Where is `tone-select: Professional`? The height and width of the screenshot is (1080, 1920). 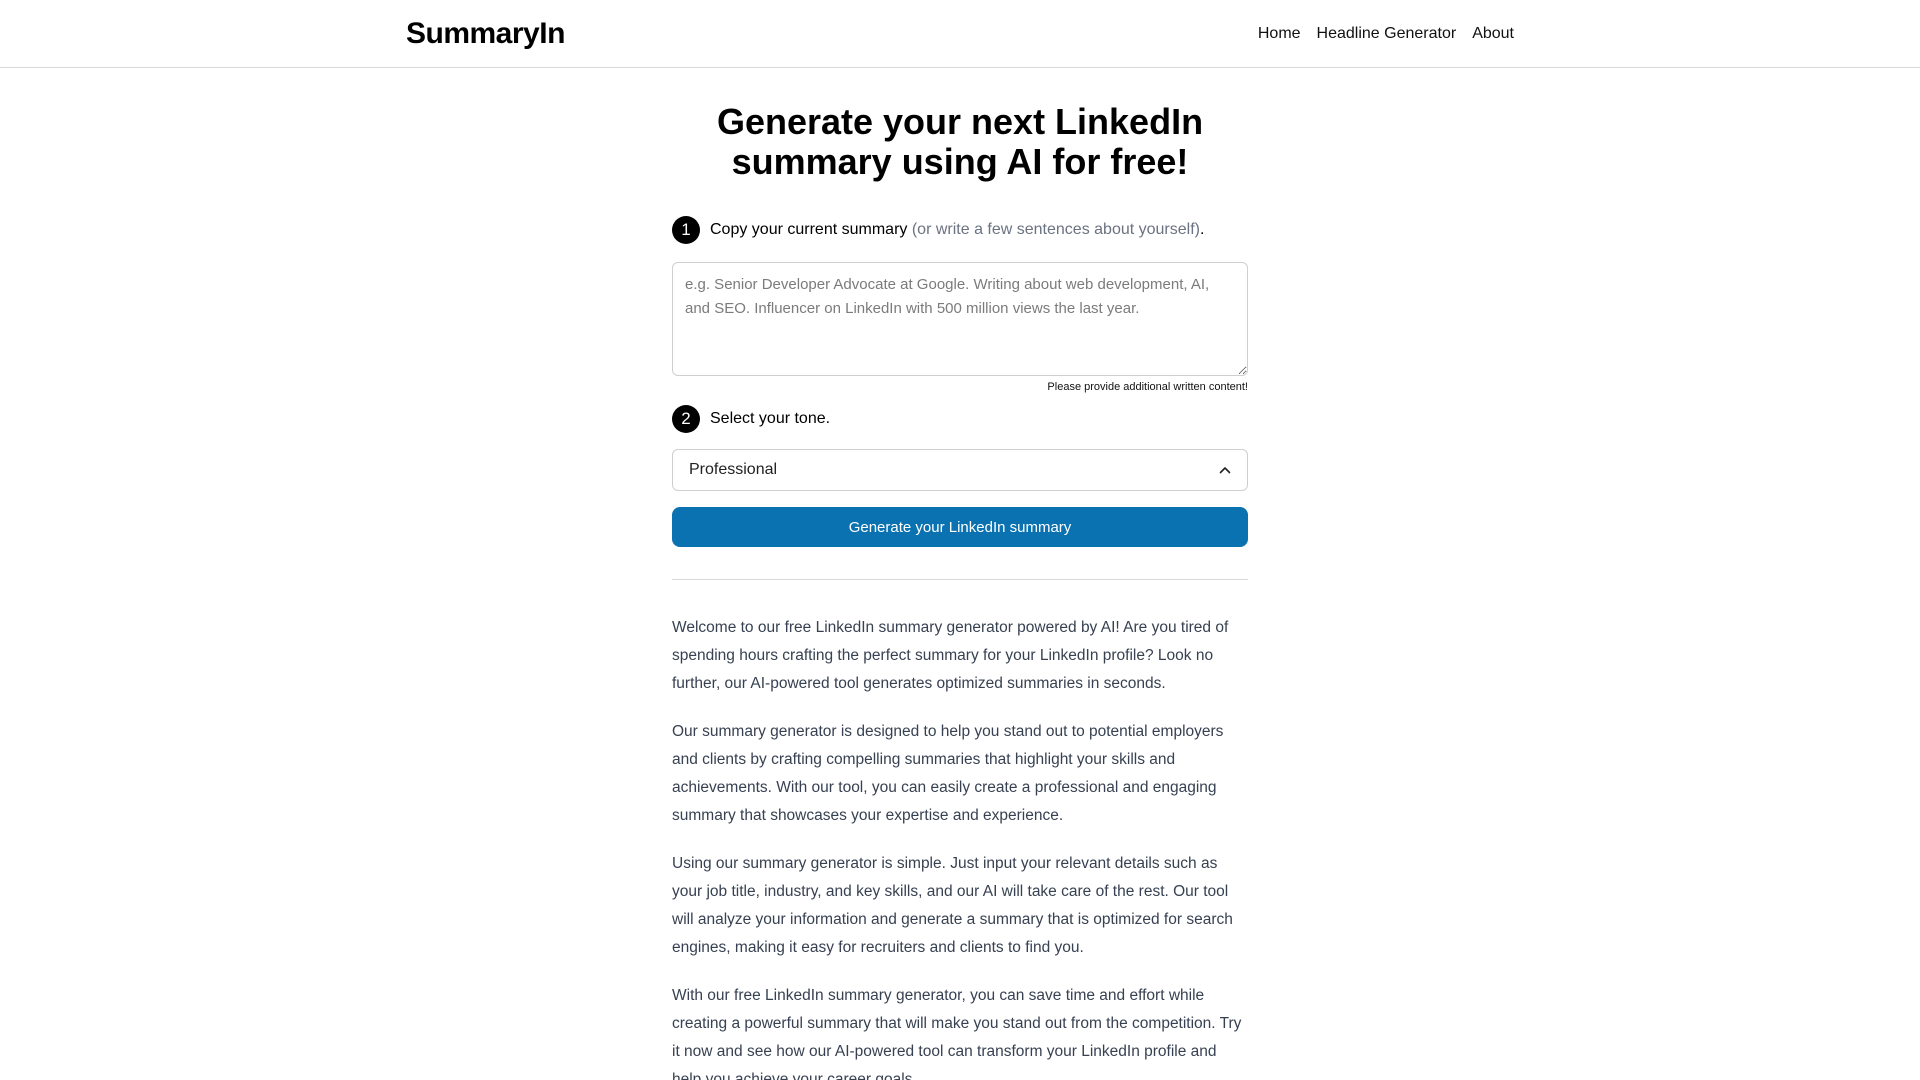
tone-select: Professional is located at coordinates (960, 470).